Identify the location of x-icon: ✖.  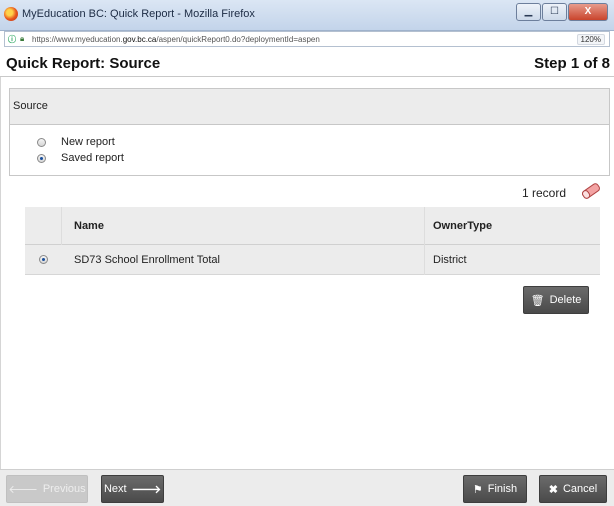
(553, 489).